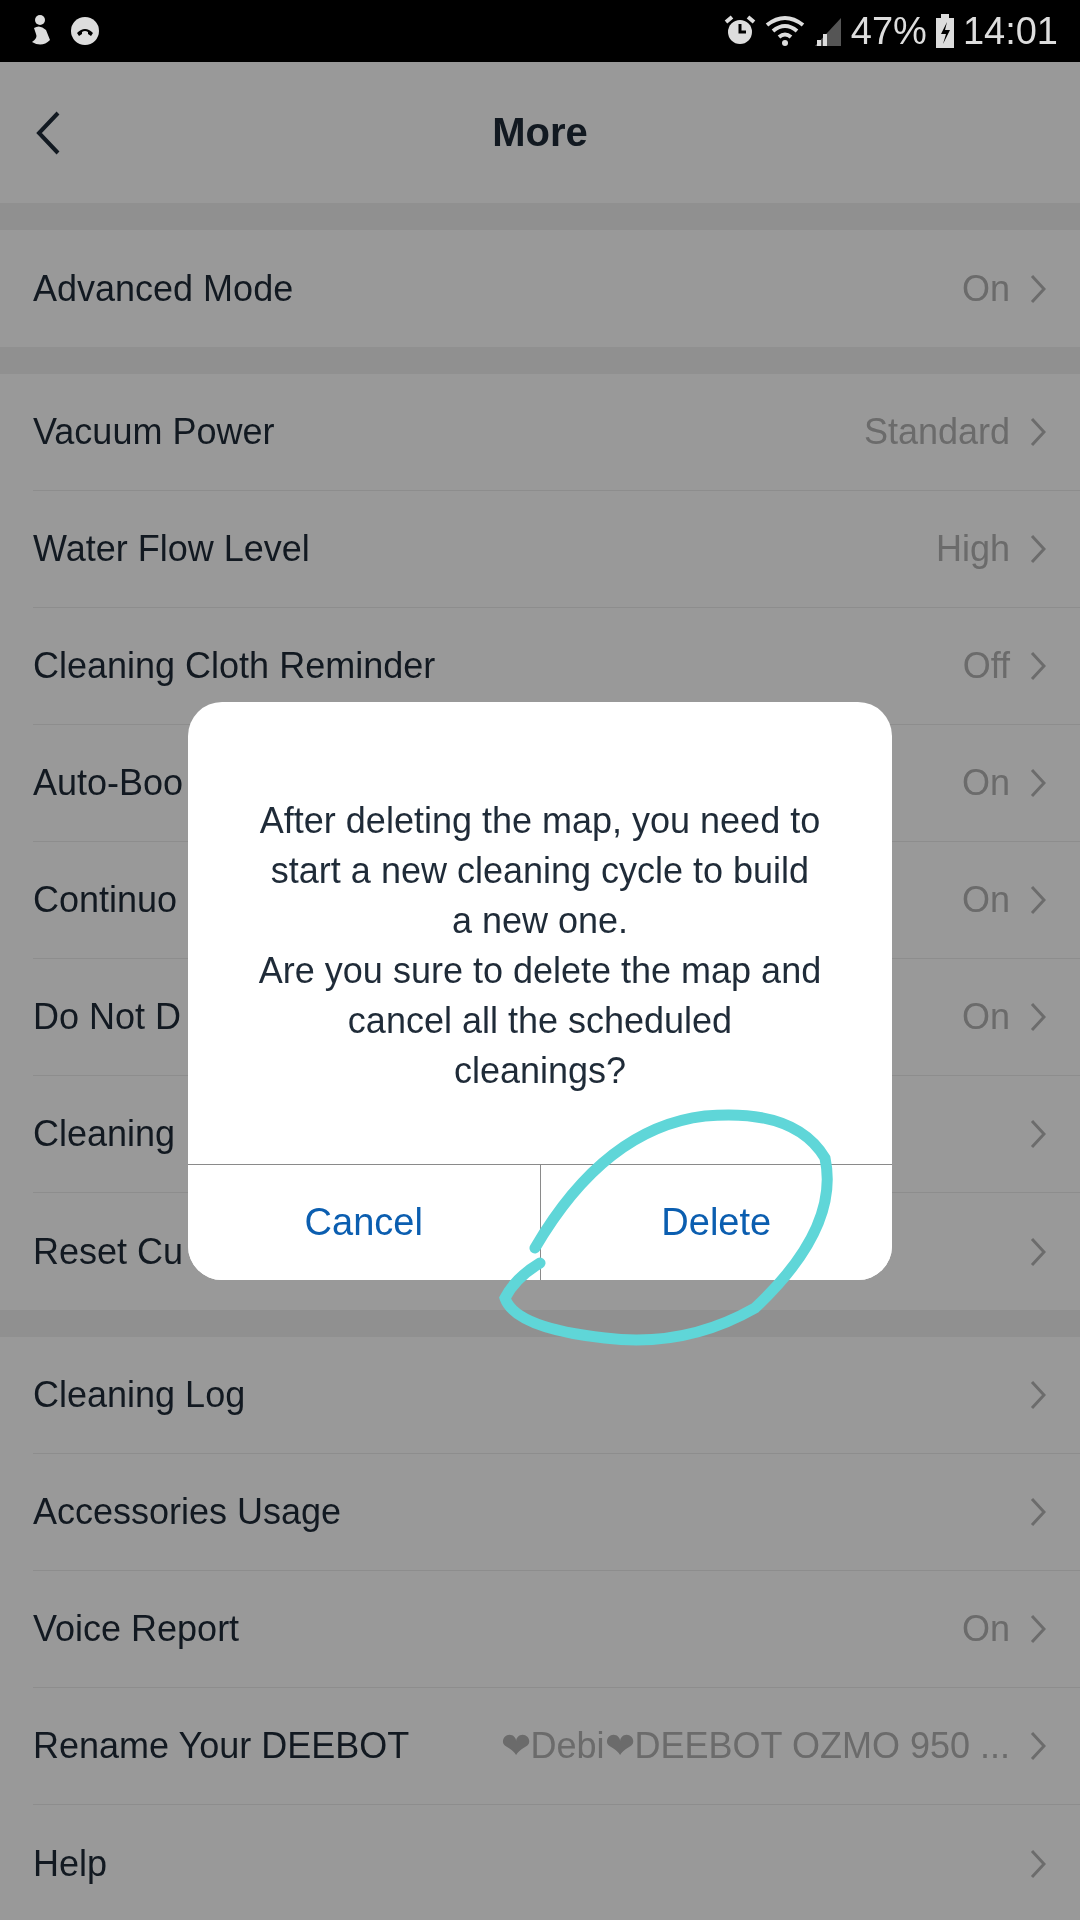  Describe the element at coordinates (1010, 31) in the screenshot. I see `clock-time: 14:01` at that location.